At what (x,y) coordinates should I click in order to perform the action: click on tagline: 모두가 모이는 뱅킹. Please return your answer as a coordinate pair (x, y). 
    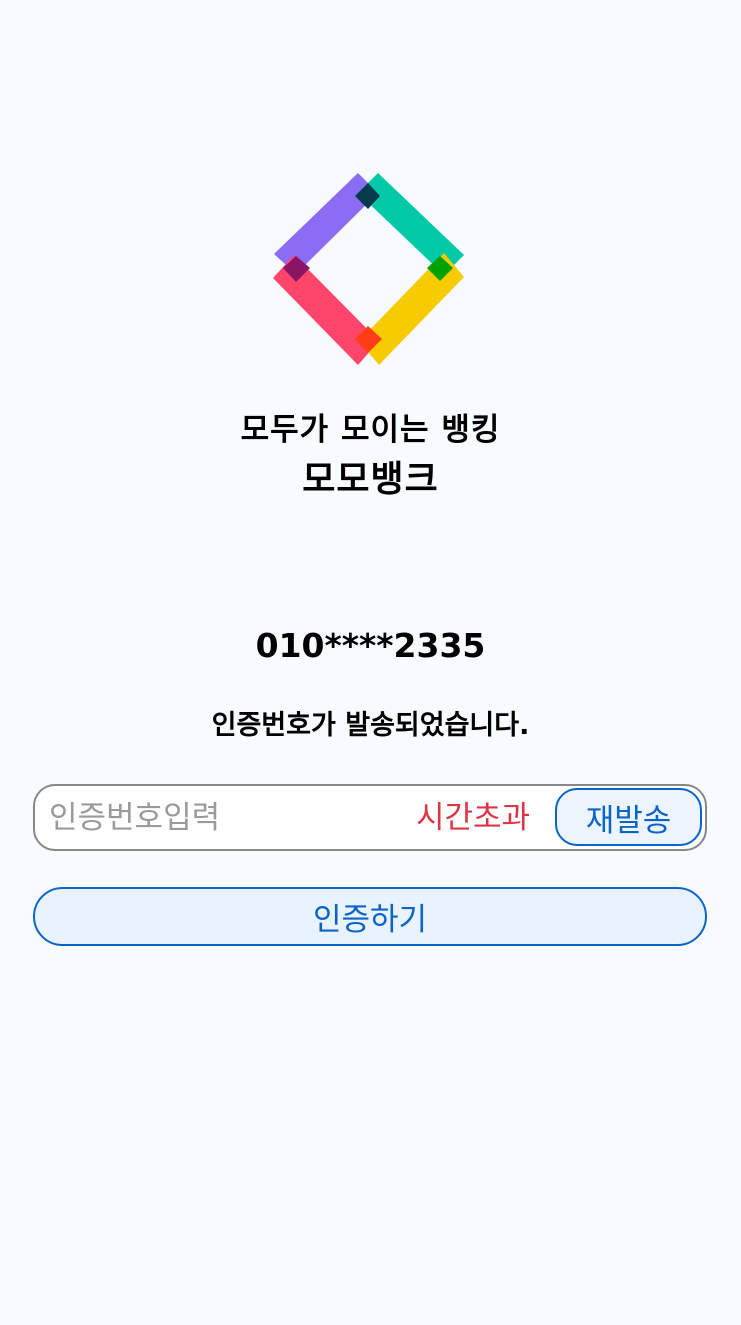
    Looking at the image, I should click on (370, 430).